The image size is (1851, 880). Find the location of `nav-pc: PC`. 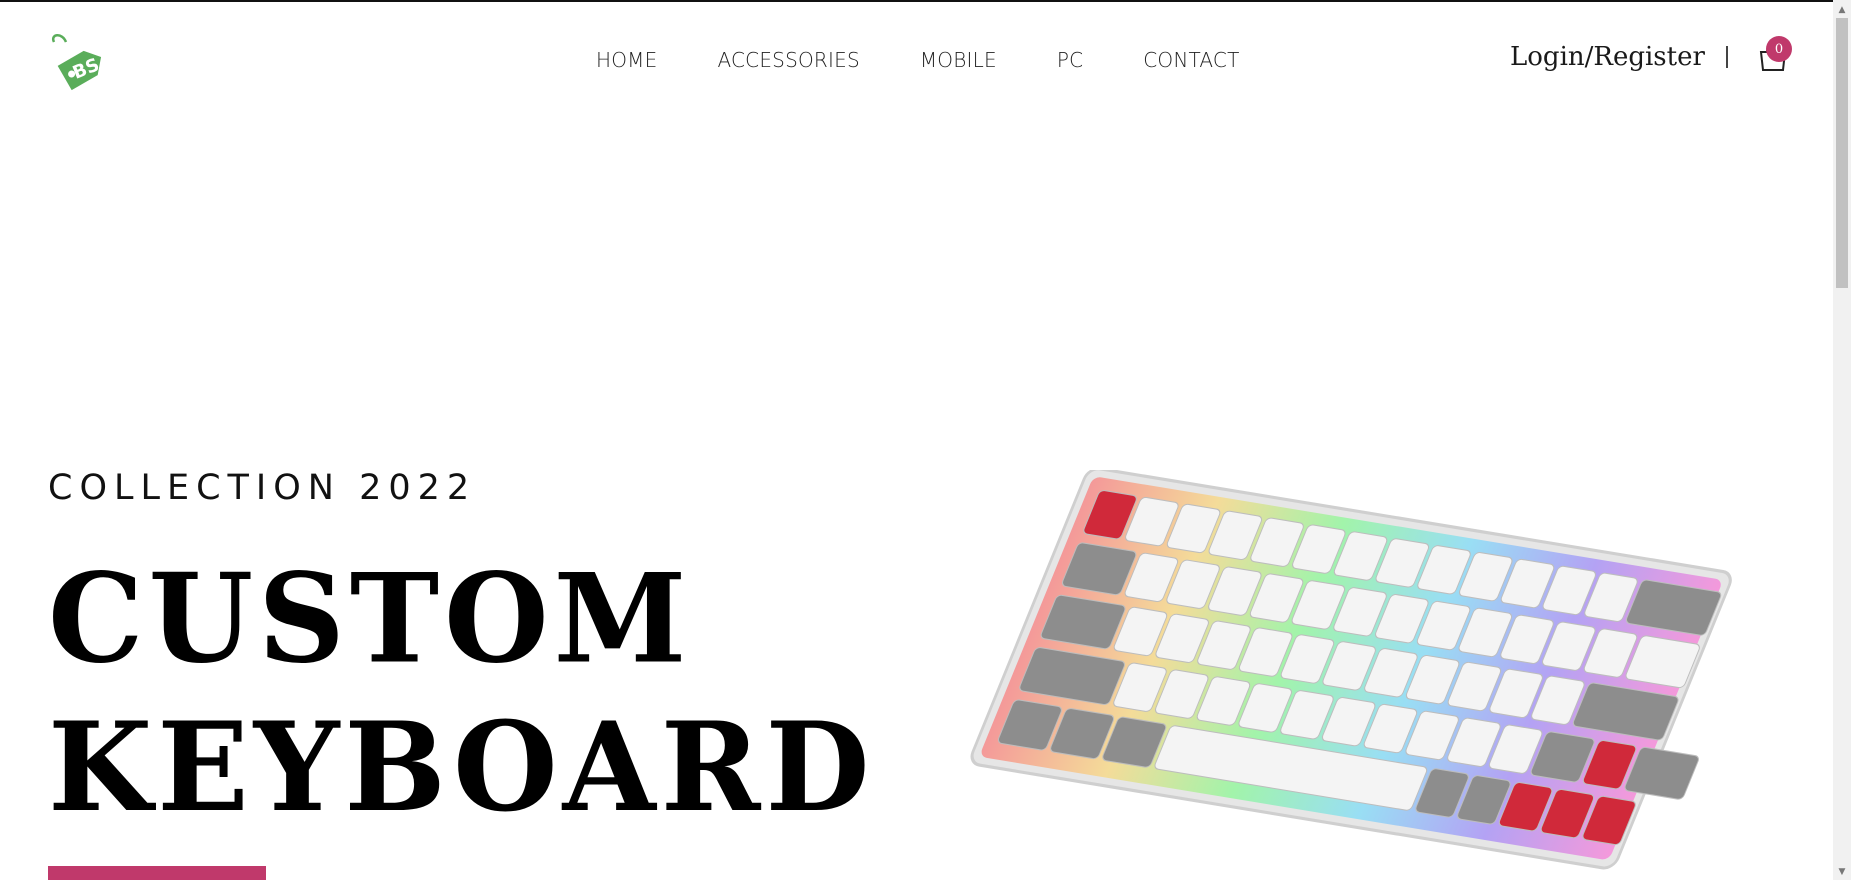

nav-pc: PC is located at coordinates (1070, 60).